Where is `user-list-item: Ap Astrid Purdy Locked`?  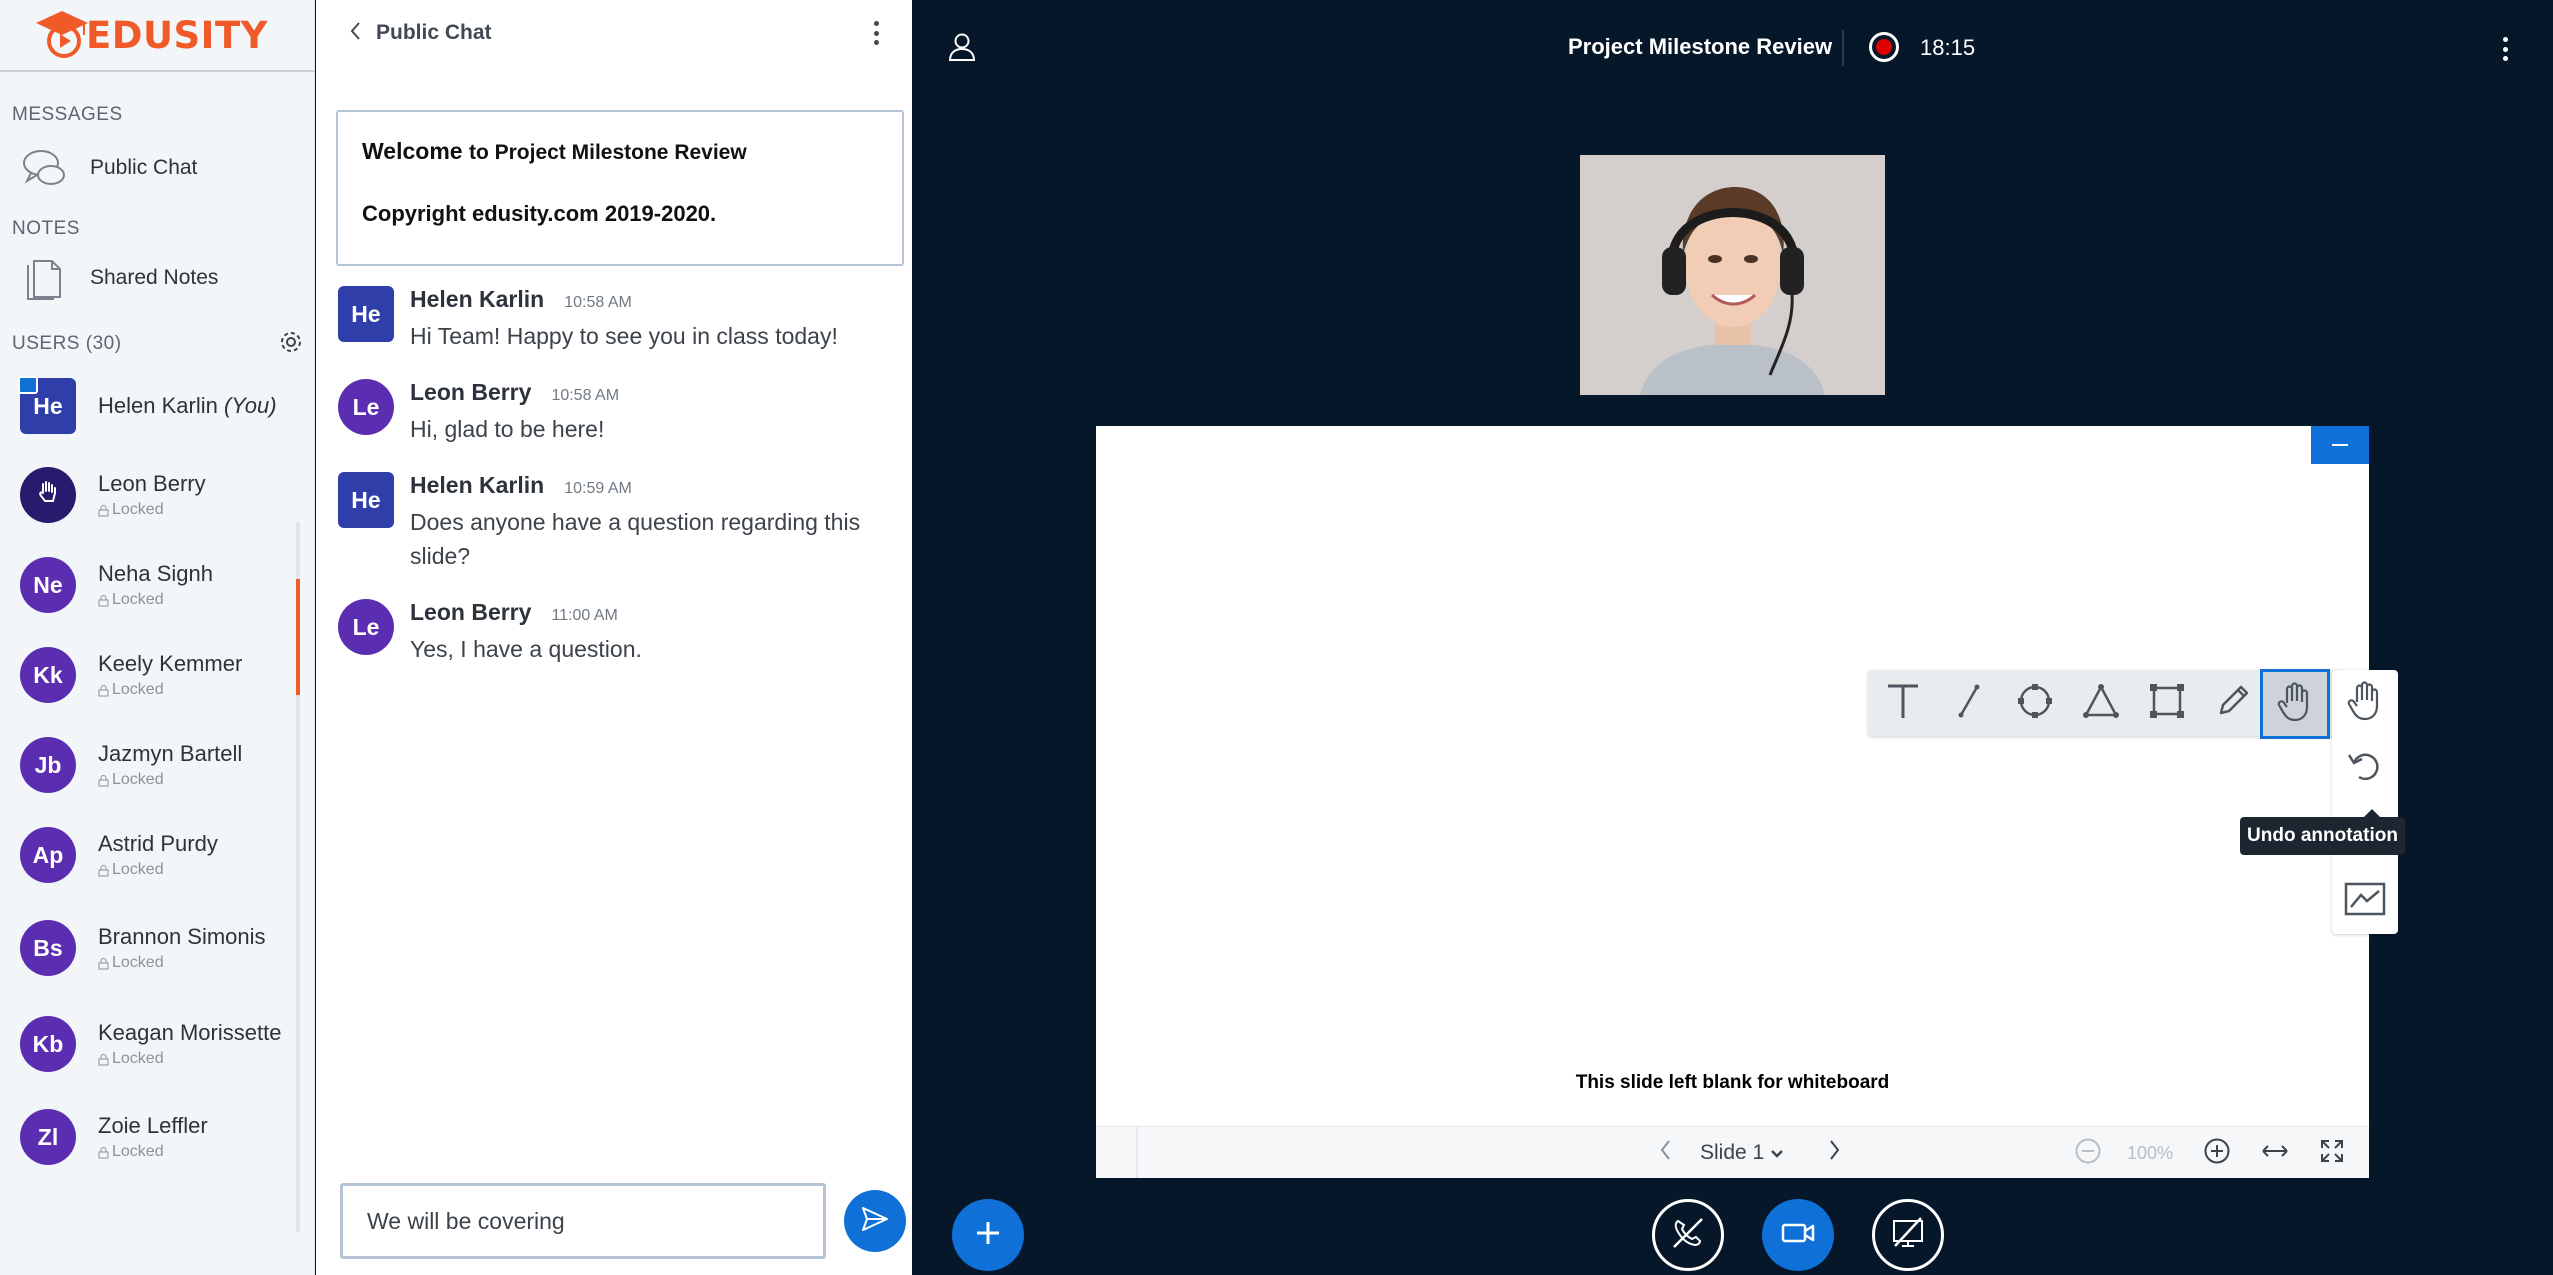
user-list-item: Ap Astrid Purdy Locked is located at coordinates (157, 855).